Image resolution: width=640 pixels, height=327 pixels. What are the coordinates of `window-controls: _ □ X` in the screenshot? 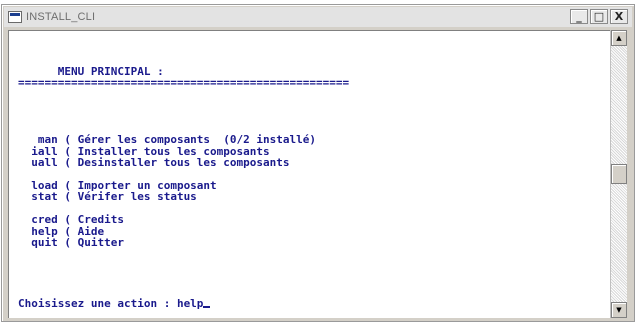 It's located at (599, 16).